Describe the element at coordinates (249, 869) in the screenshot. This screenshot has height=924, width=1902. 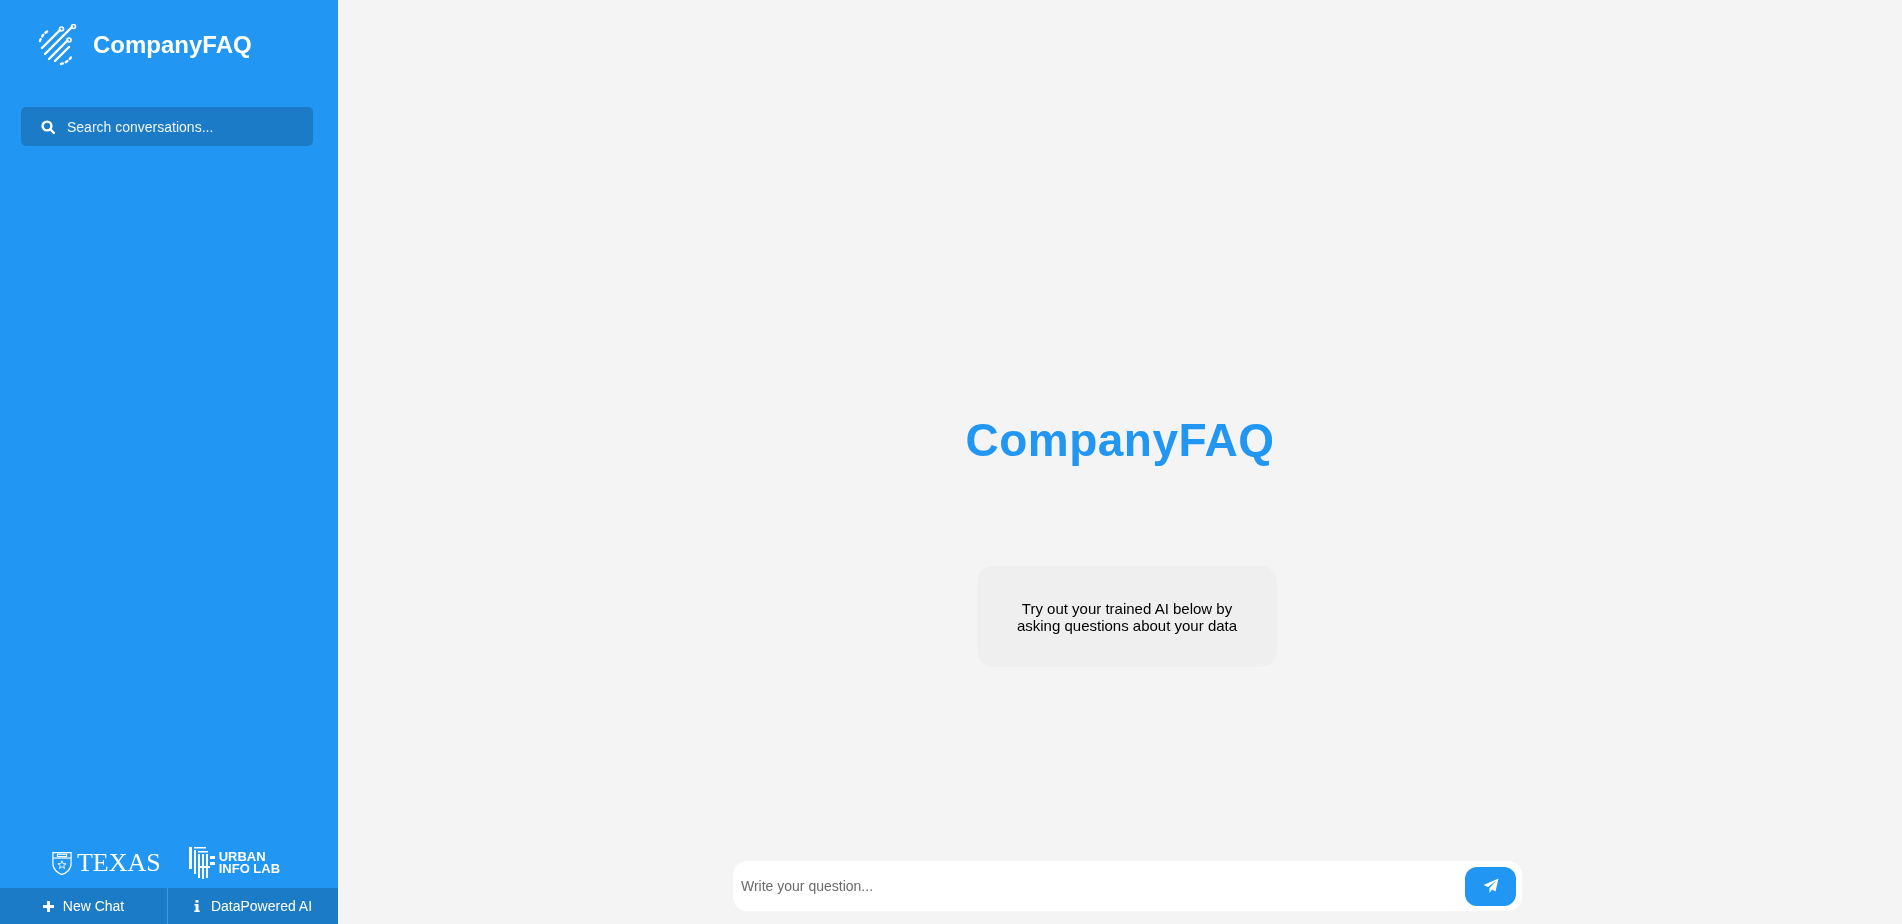
I see `partner-wordmark: INFO LAB` at that location.